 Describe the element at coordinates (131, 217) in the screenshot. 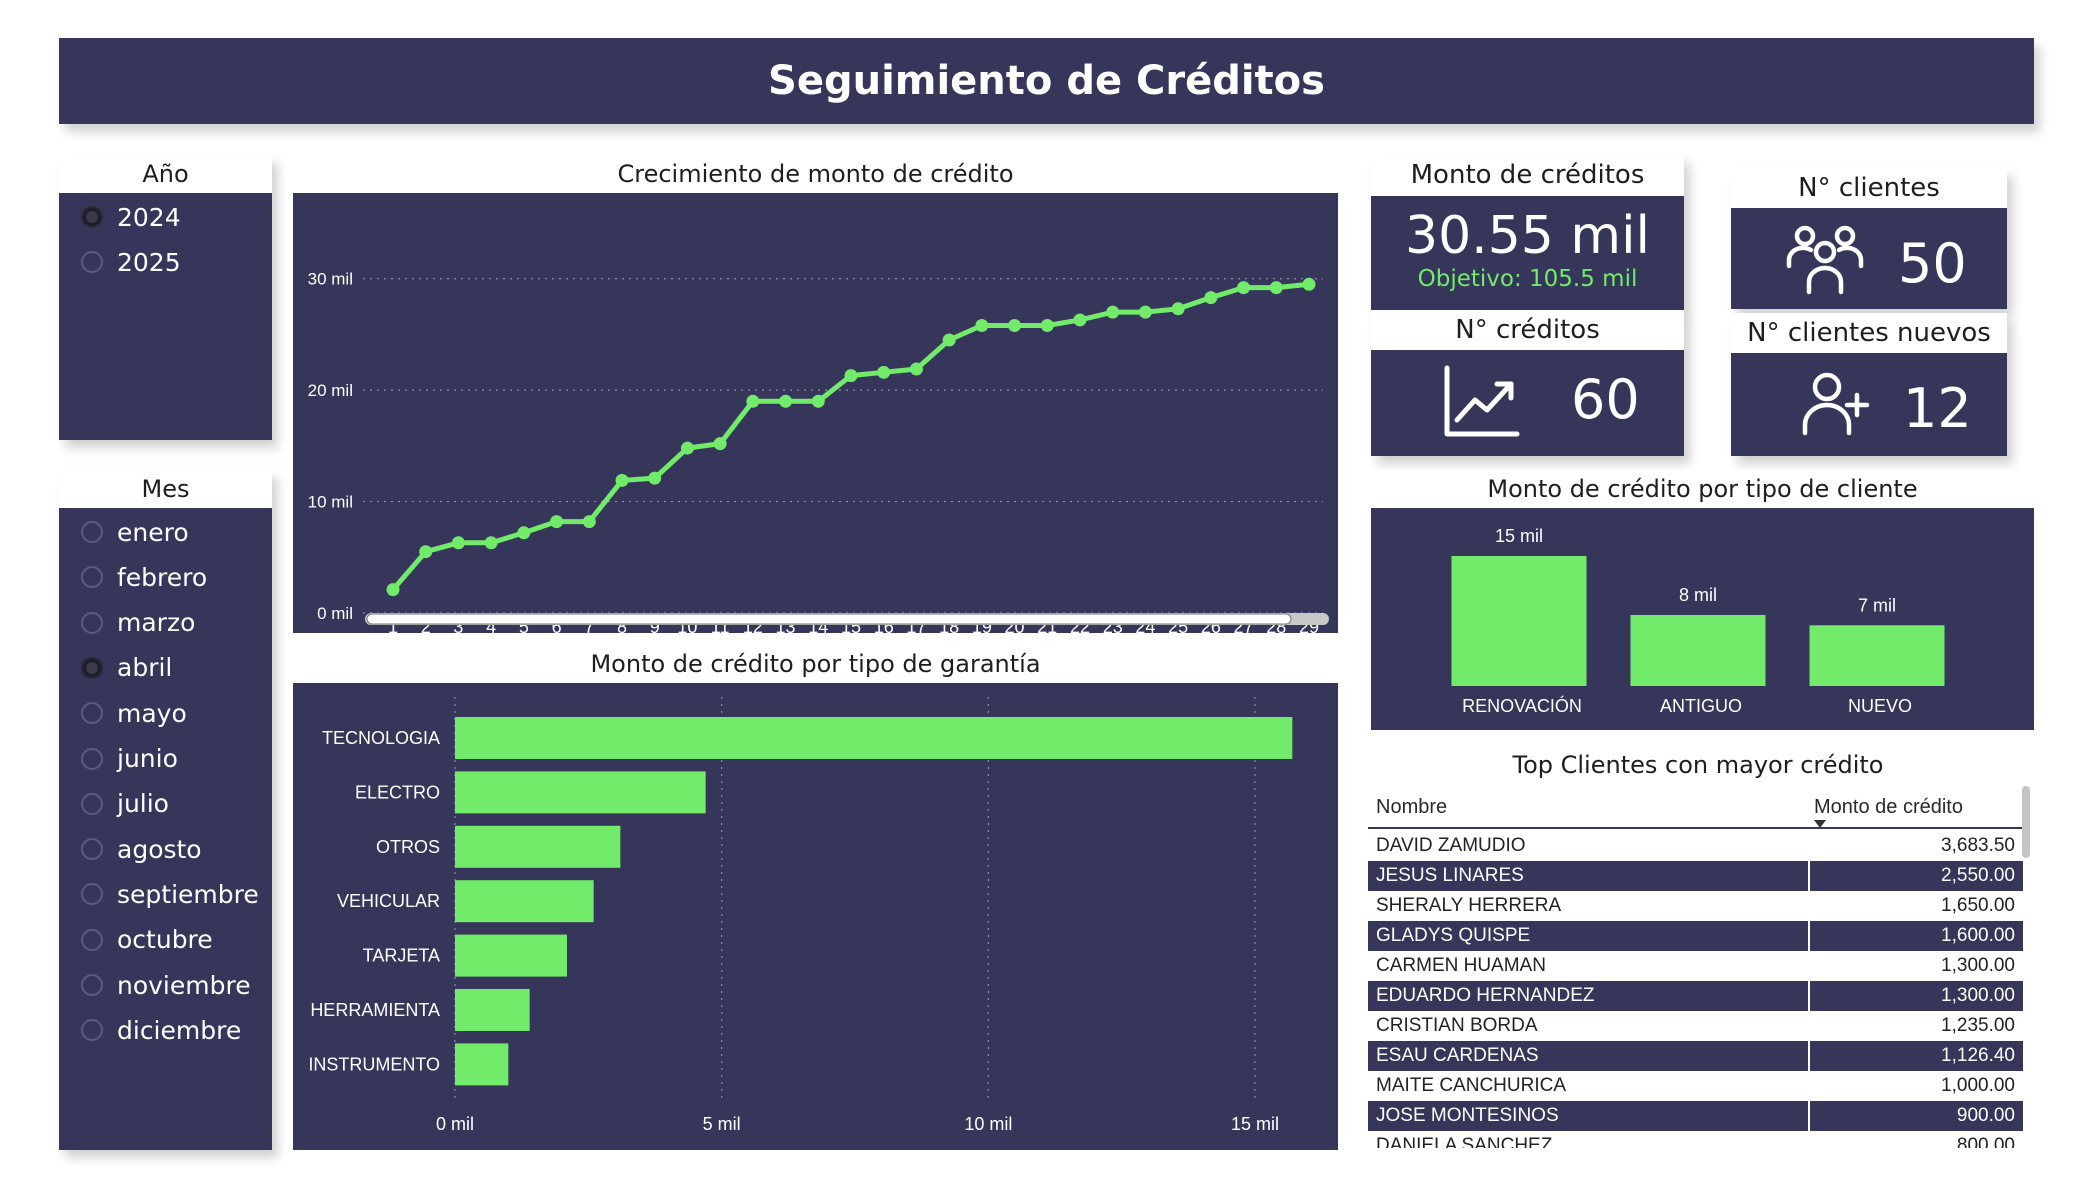

I see `year-option-2024: 2024` at that location.